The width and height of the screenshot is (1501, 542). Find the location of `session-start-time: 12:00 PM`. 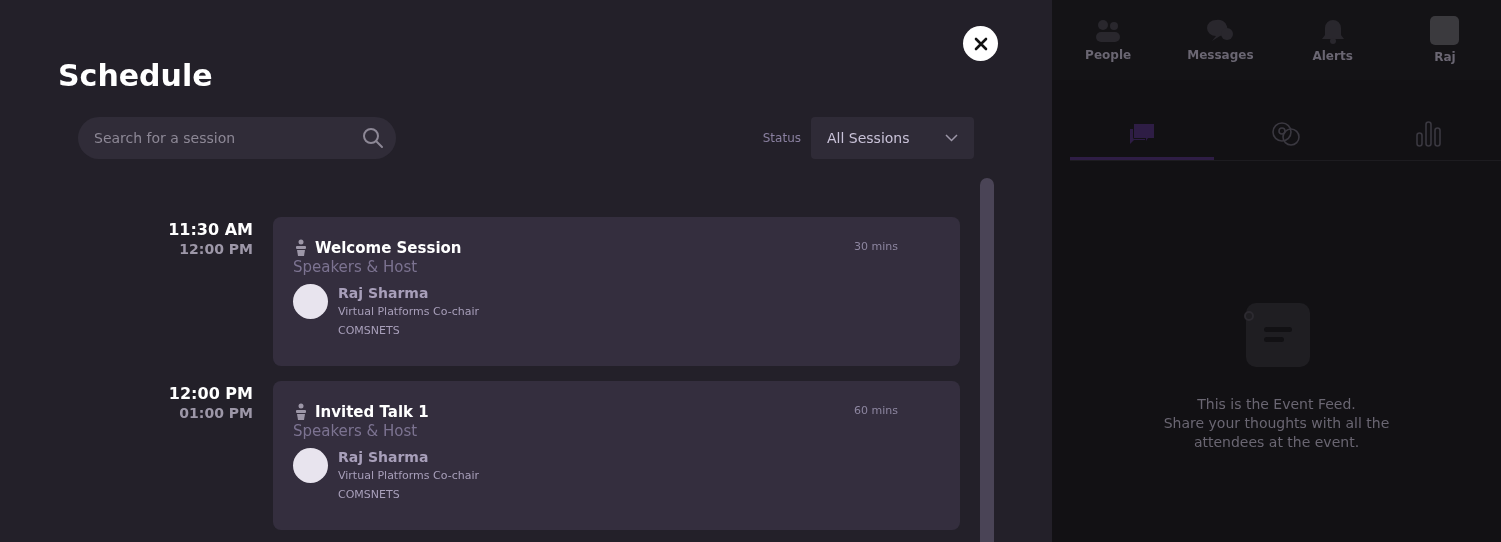

session-start-time: 12:00 PM is located at coordinates (210, 394).